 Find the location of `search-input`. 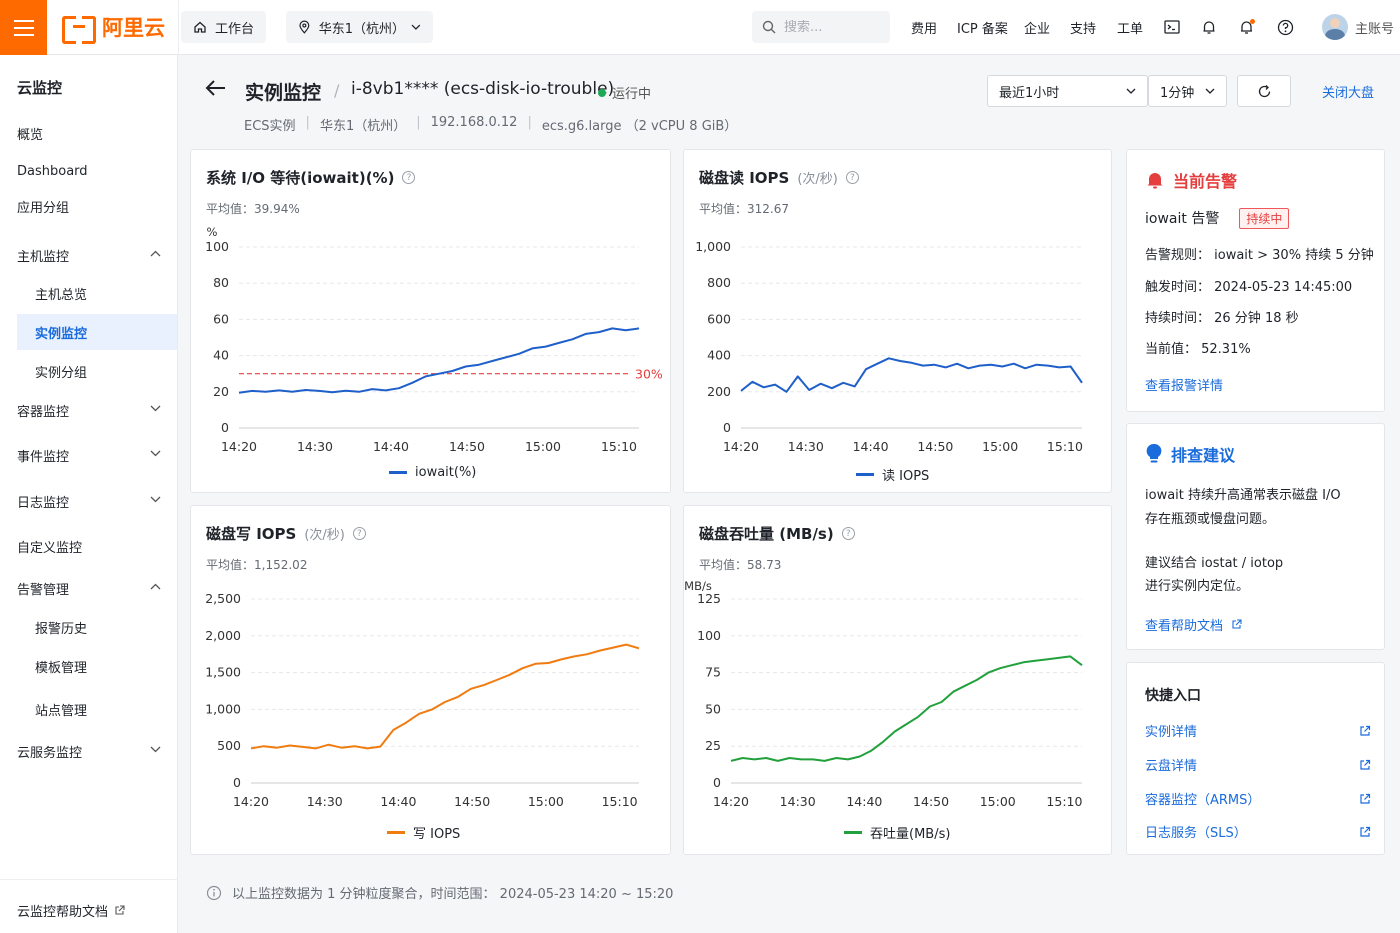

search-input is located at coordinates (829, 27).